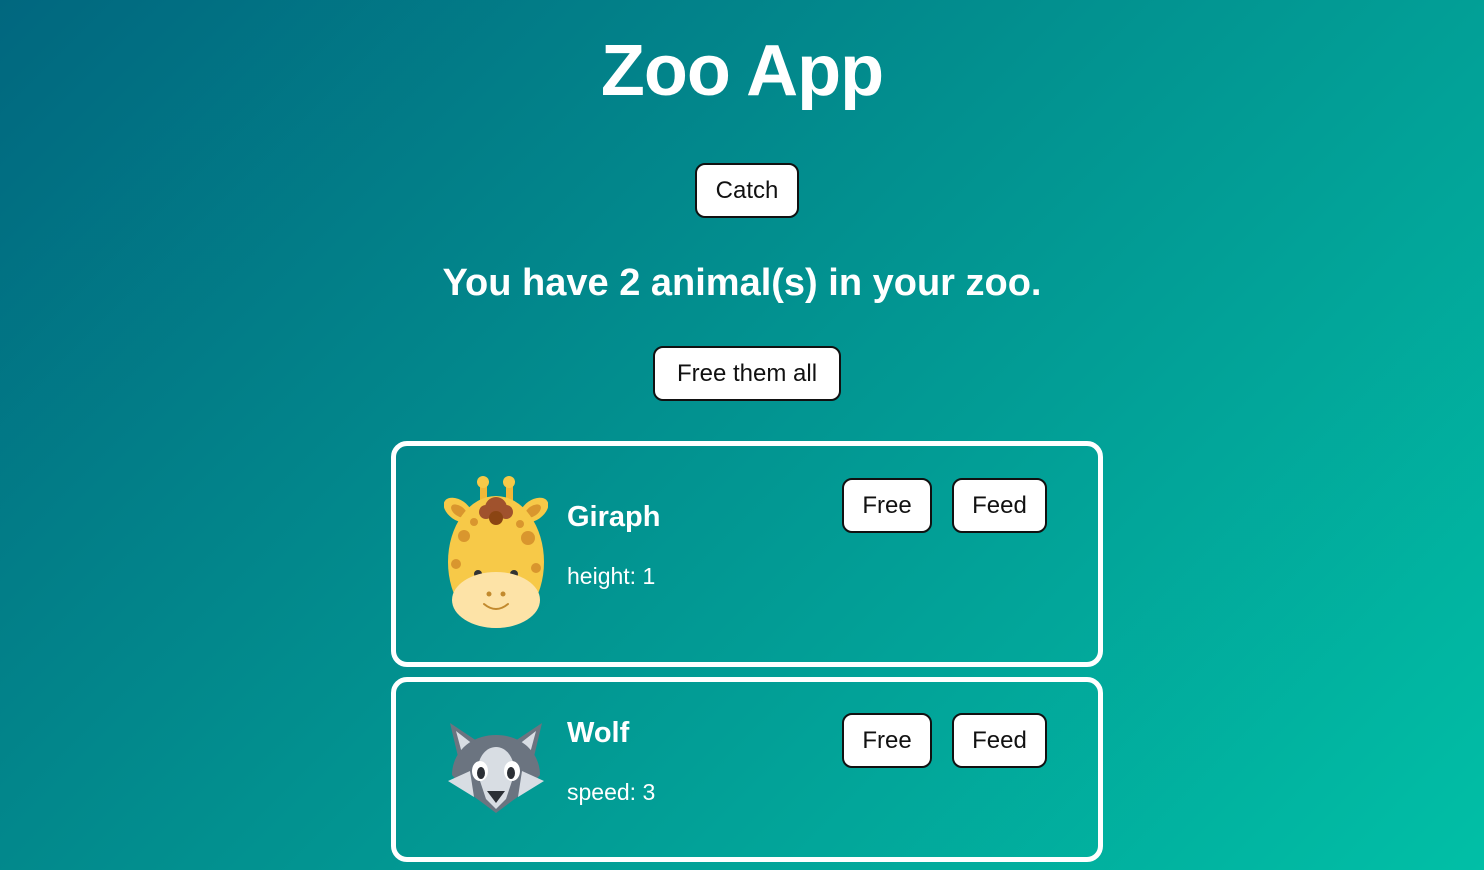 The image size is (1484, 870). I want to click on animal-stat: speed: 3, so click(611, 792).